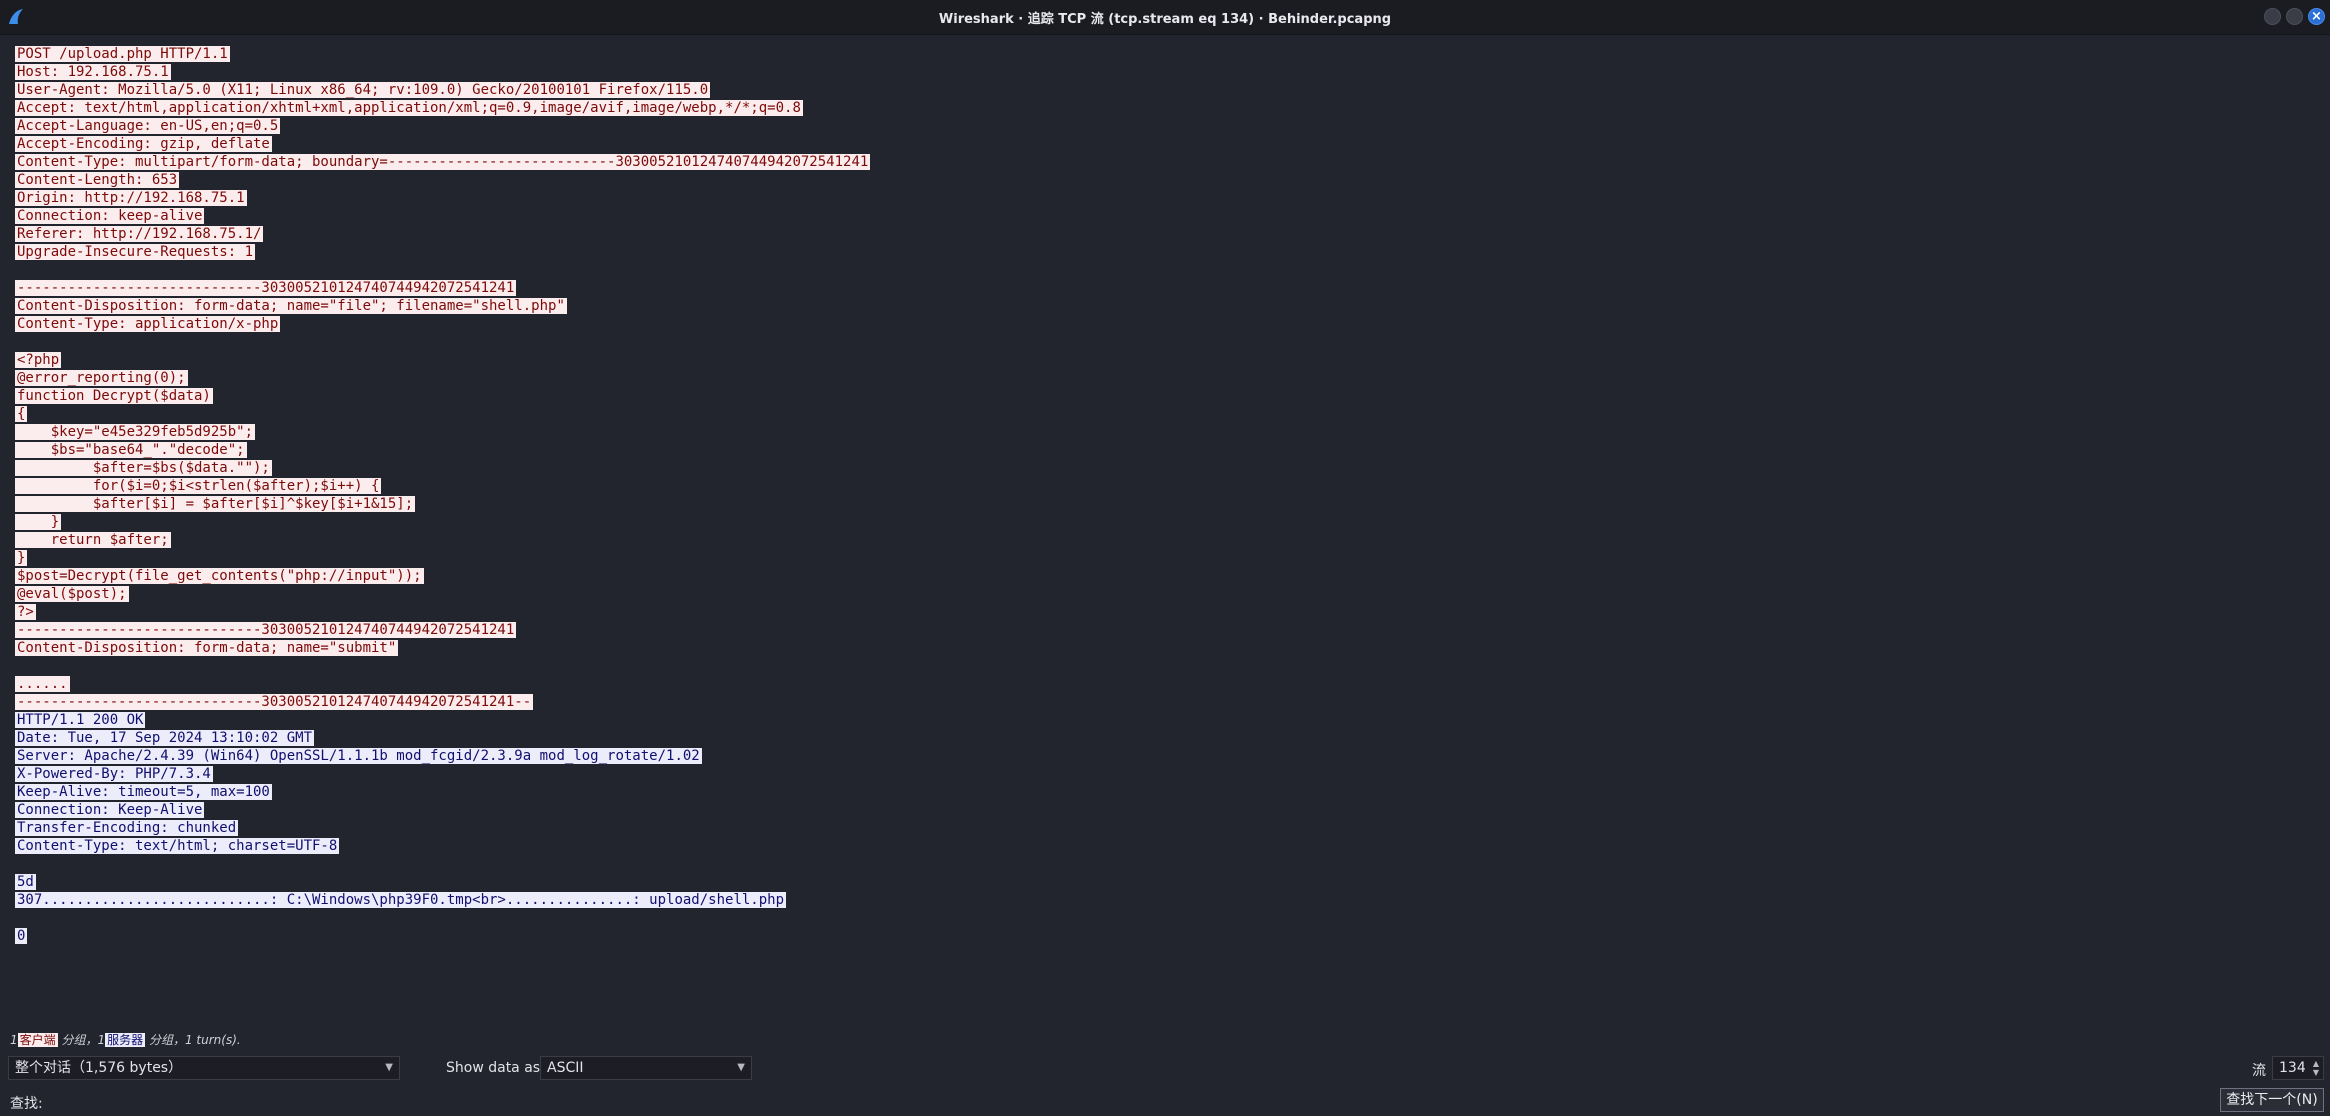 The image size is (2330, 1116). Describe the element at coordinates (1166, 432) in the screenshot. I see `stream-line: $key="e45e329feb5d925b";` at that location.